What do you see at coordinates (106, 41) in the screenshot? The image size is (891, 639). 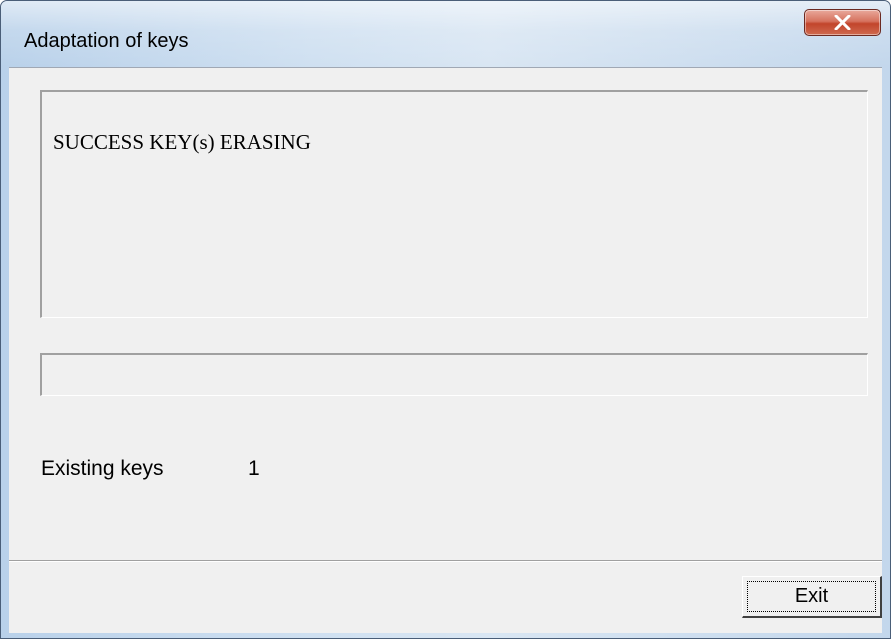 I see `window-title: Adaptation of keys` at bounding box center [106, 41].